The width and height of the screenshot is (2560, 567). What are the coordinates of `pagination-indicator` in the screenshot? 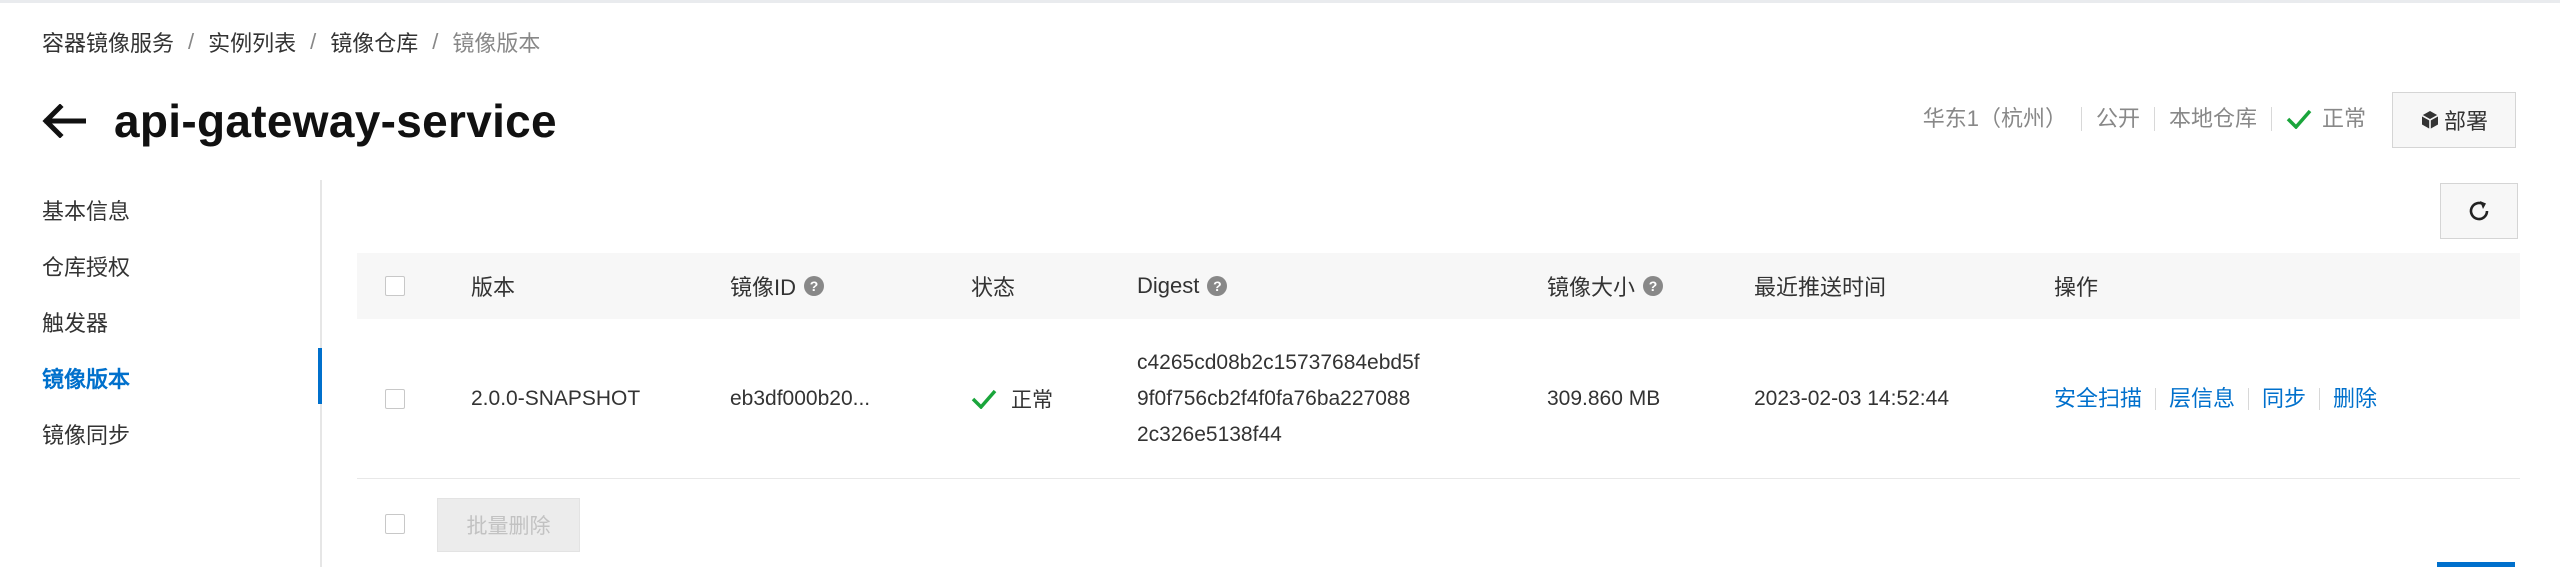 It's located at (2476, 564).